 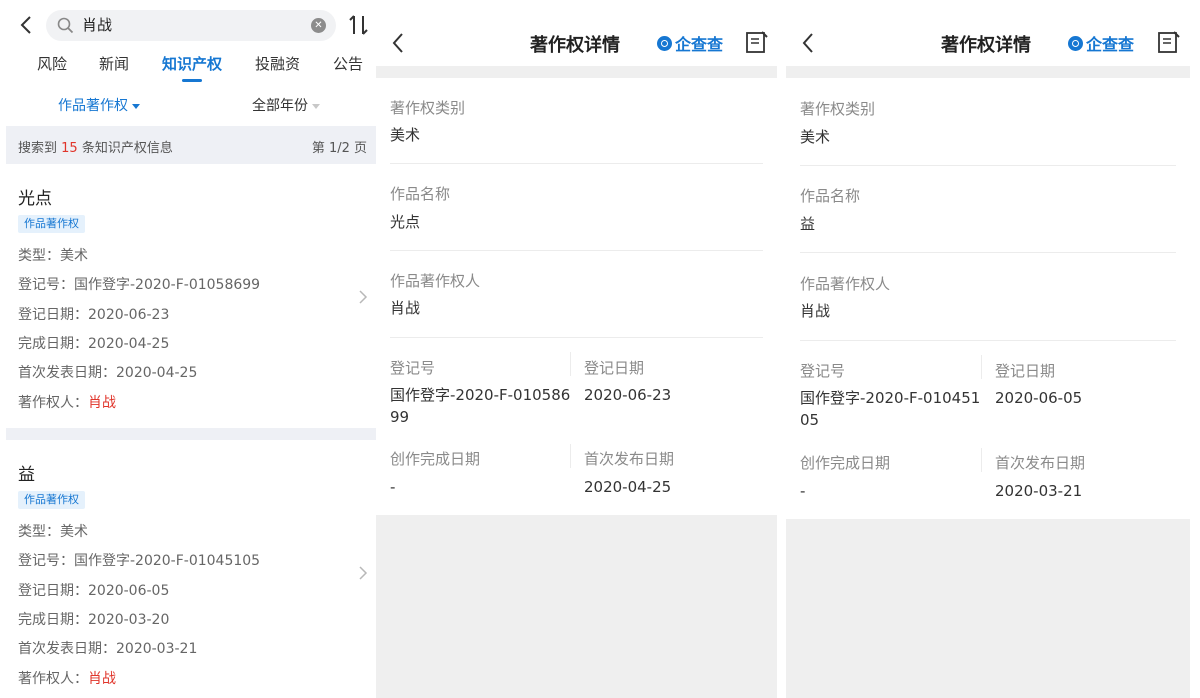 What do you see at coordinates (359, 25) in the screenshot?
I see `sort-icon` at bounding box center [359, 25].